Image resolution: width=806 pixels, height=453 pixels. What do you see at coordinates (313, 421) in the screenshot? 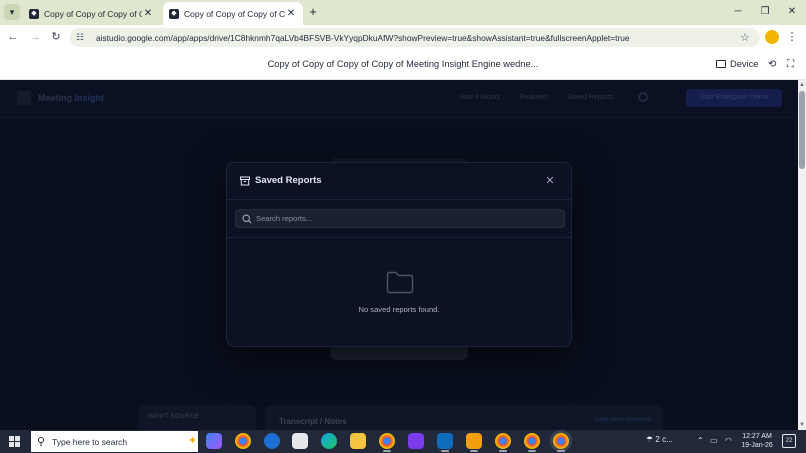
I see `transcript-title: Transcript / Notes` at bounding box center [313, 421].